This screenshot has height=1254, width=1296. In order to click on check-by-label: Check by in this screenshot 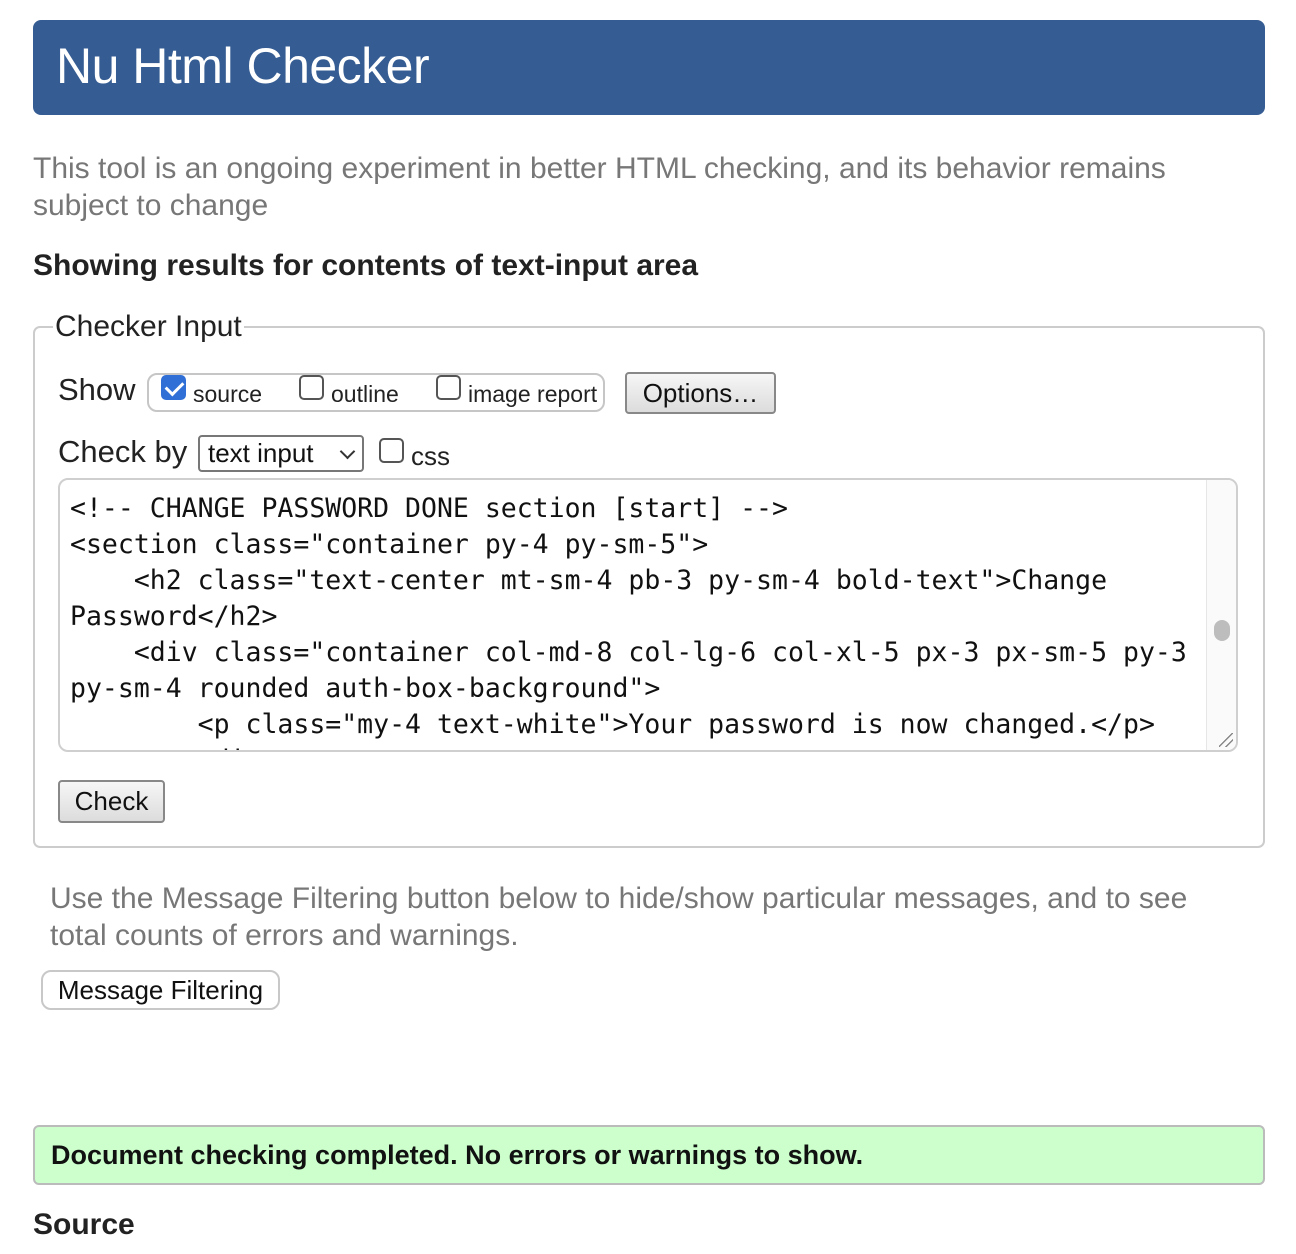, I will do `click(123, 451)`.